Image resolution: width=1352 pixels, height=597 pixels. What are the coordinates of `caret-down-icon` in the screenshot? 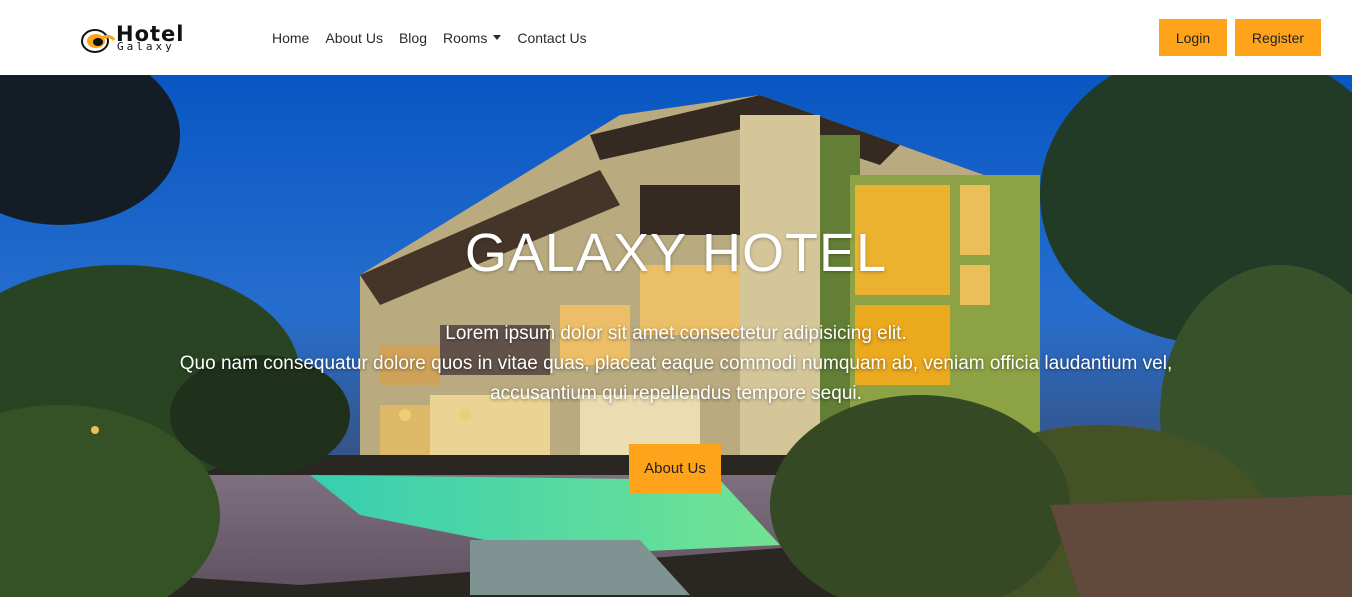 It's located at (497, 37).